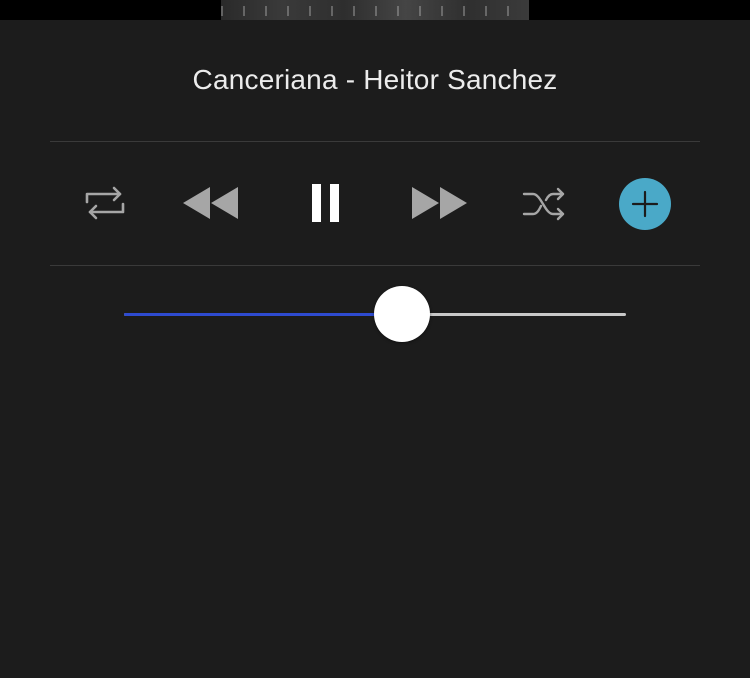 The image size is (750, 678). What do you see at coordinates (263, 314) in the screenshot?
I see `slider-fill` at bounding box center [263, 314].